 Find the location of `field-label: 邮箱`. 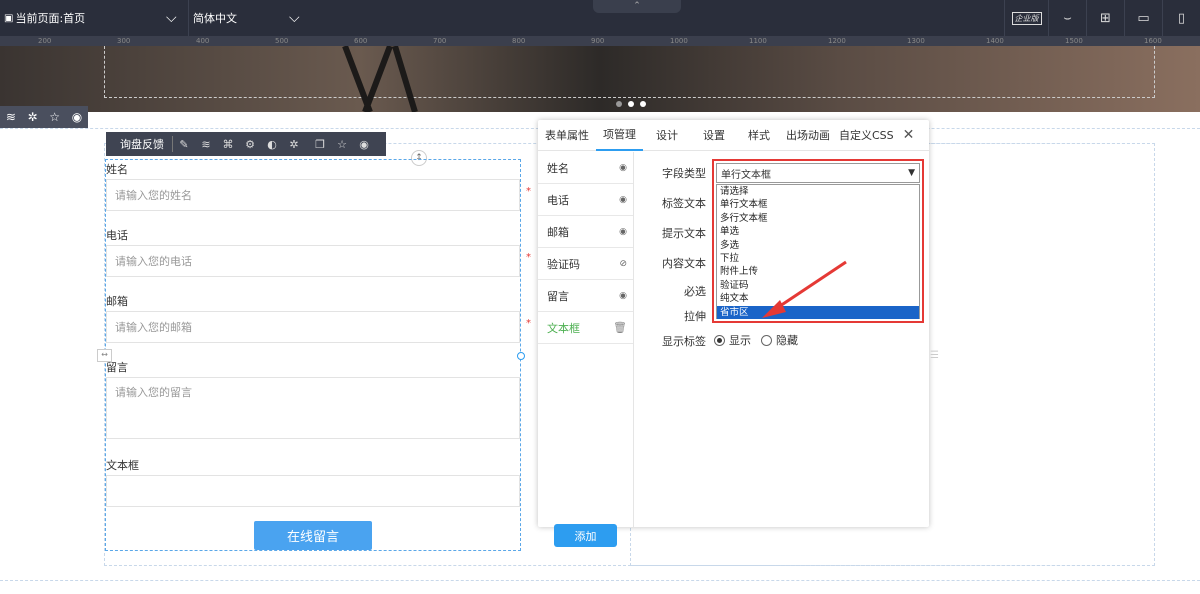

field-label: 邮箱 is located at coordinates (117, 301).